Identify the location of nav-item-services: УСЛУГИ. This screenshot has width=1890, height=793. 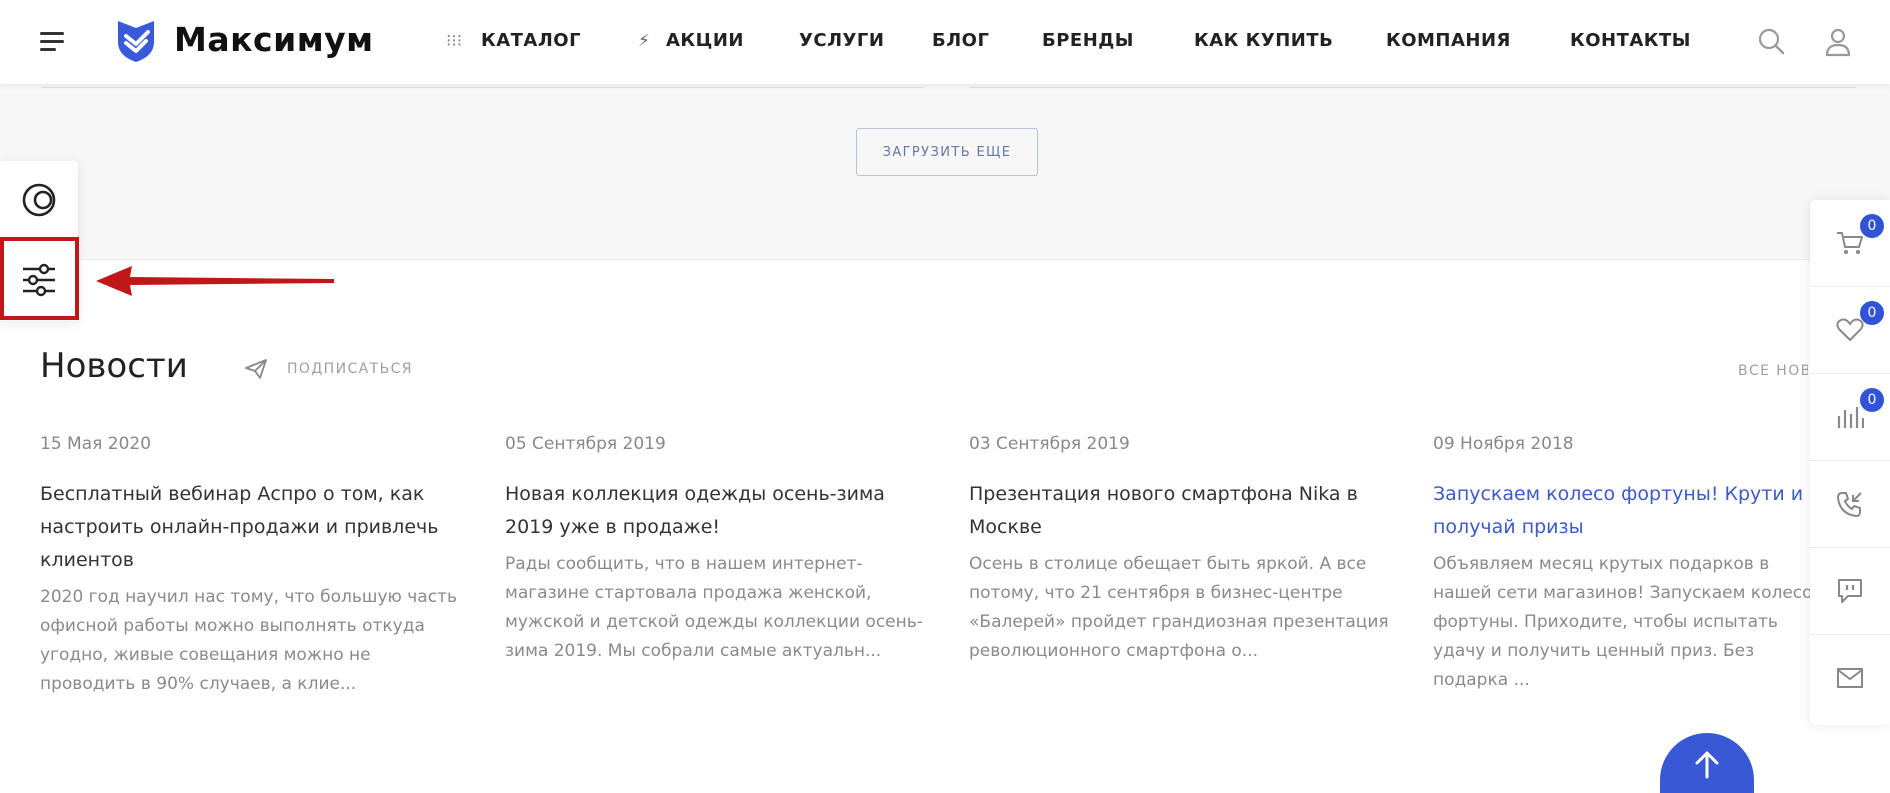
(841, 40).